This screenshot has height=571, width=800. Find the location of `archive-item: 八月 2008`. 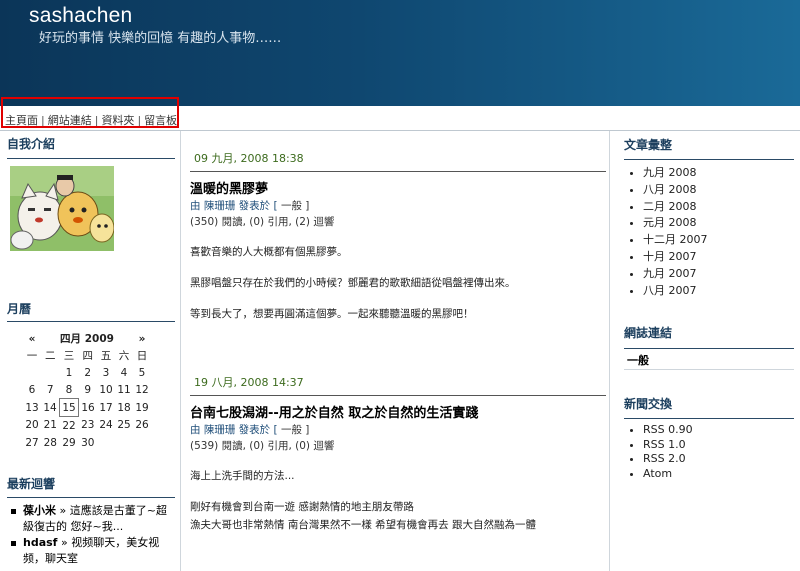

archive-item: 八月 2008 is located at coordinates (675, 190).